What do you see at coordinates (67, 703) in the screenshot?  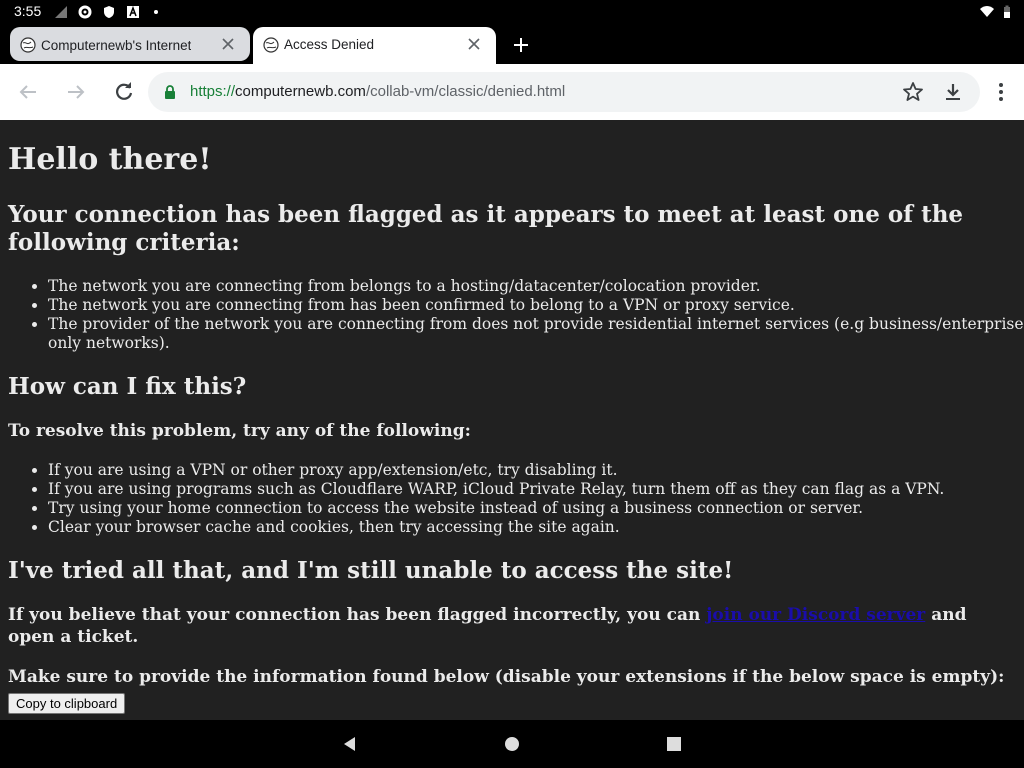 I see `copy-to-clipboard-button: Copy to clipboard` at bounding box center [67, 703].